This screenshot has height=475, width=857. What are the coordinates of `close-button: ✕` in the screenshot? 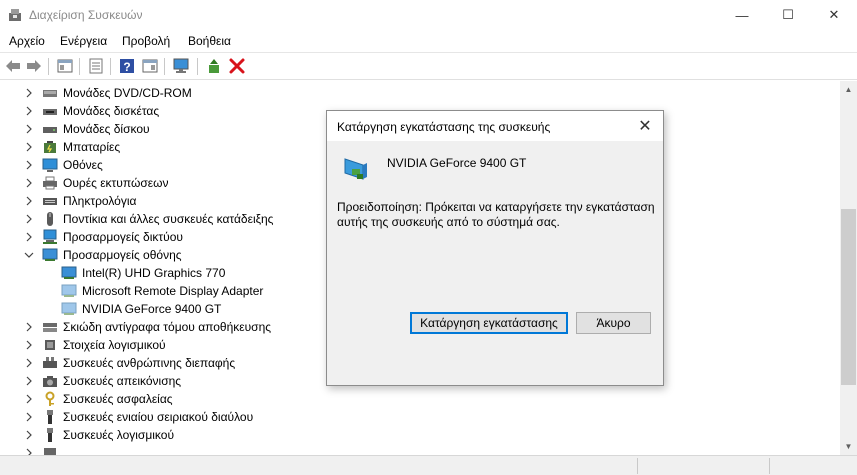 It's located at (834, 15).